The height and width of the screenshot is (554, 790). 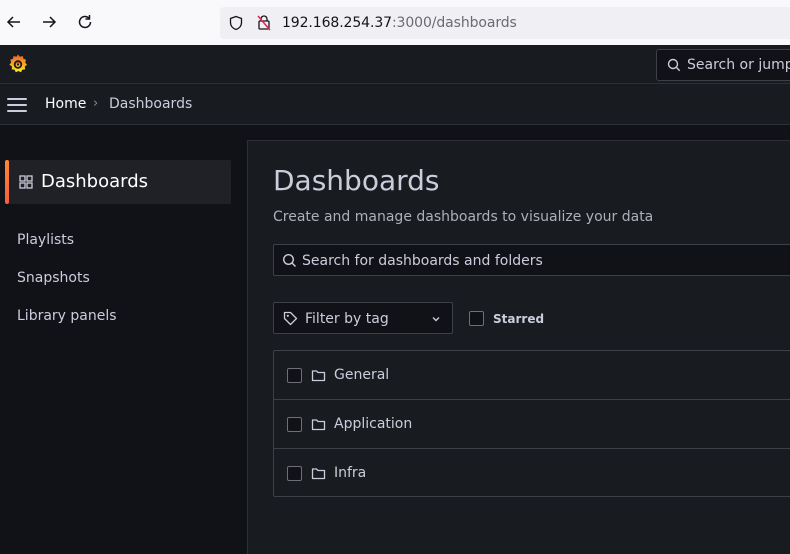 I want to click on reload-icon, so click(x=85, y=22).